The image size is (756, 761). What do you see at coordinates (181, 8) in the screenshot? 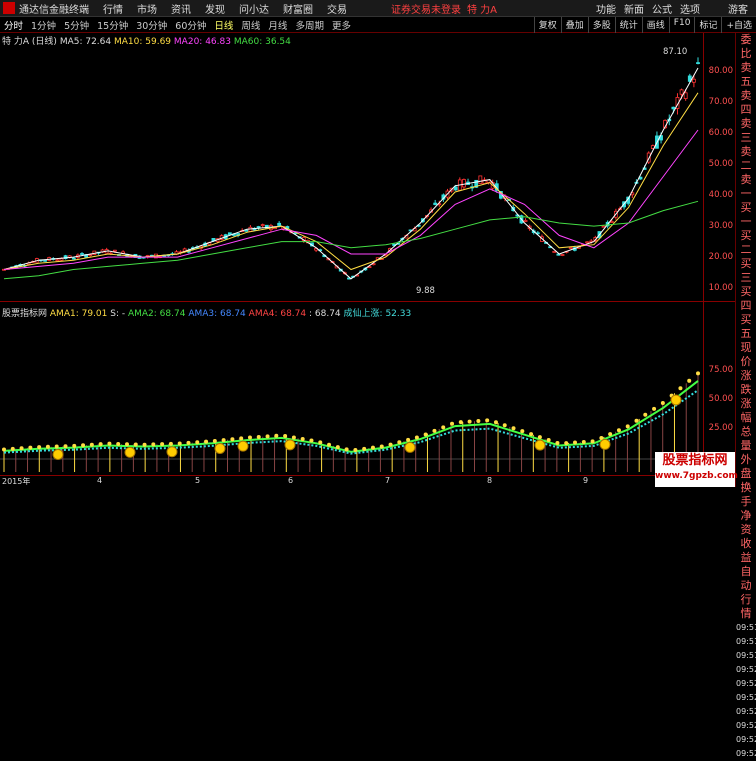
I see `menu-zixun: 资讯` at bounding box center [181, 8].